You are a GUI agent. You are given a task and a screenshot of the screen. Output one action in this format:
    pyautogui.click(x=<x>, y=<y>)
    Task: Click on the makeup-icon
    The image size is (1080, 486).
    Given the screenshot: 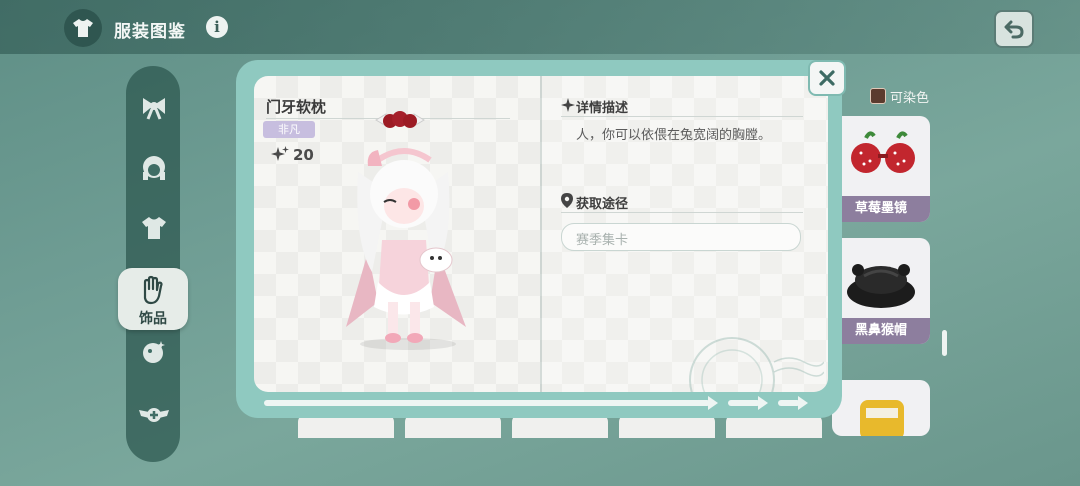 What is the action you would take?
    pyautogui.click(x=154, y=352)
    